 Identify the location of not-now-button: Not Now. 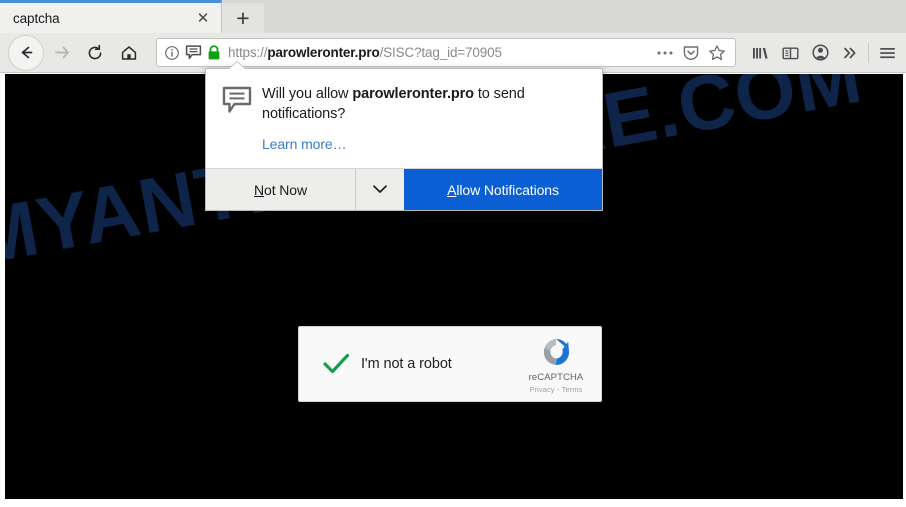
(281, 190).